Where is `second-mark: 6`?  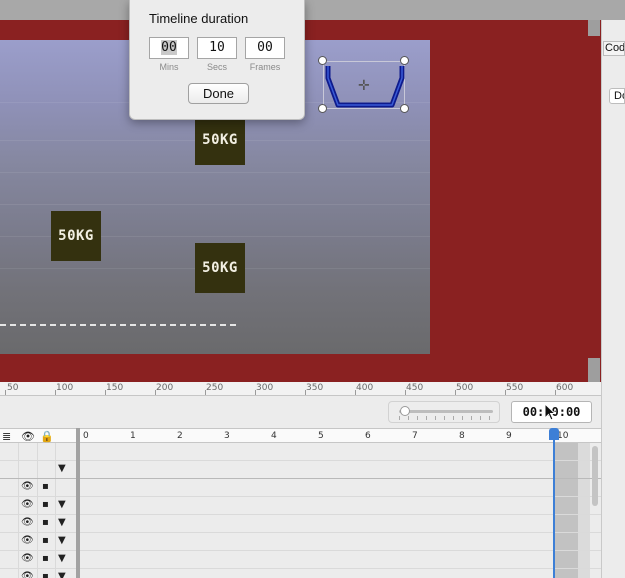 second-mark: 6 is located at coordinates (368, 436).